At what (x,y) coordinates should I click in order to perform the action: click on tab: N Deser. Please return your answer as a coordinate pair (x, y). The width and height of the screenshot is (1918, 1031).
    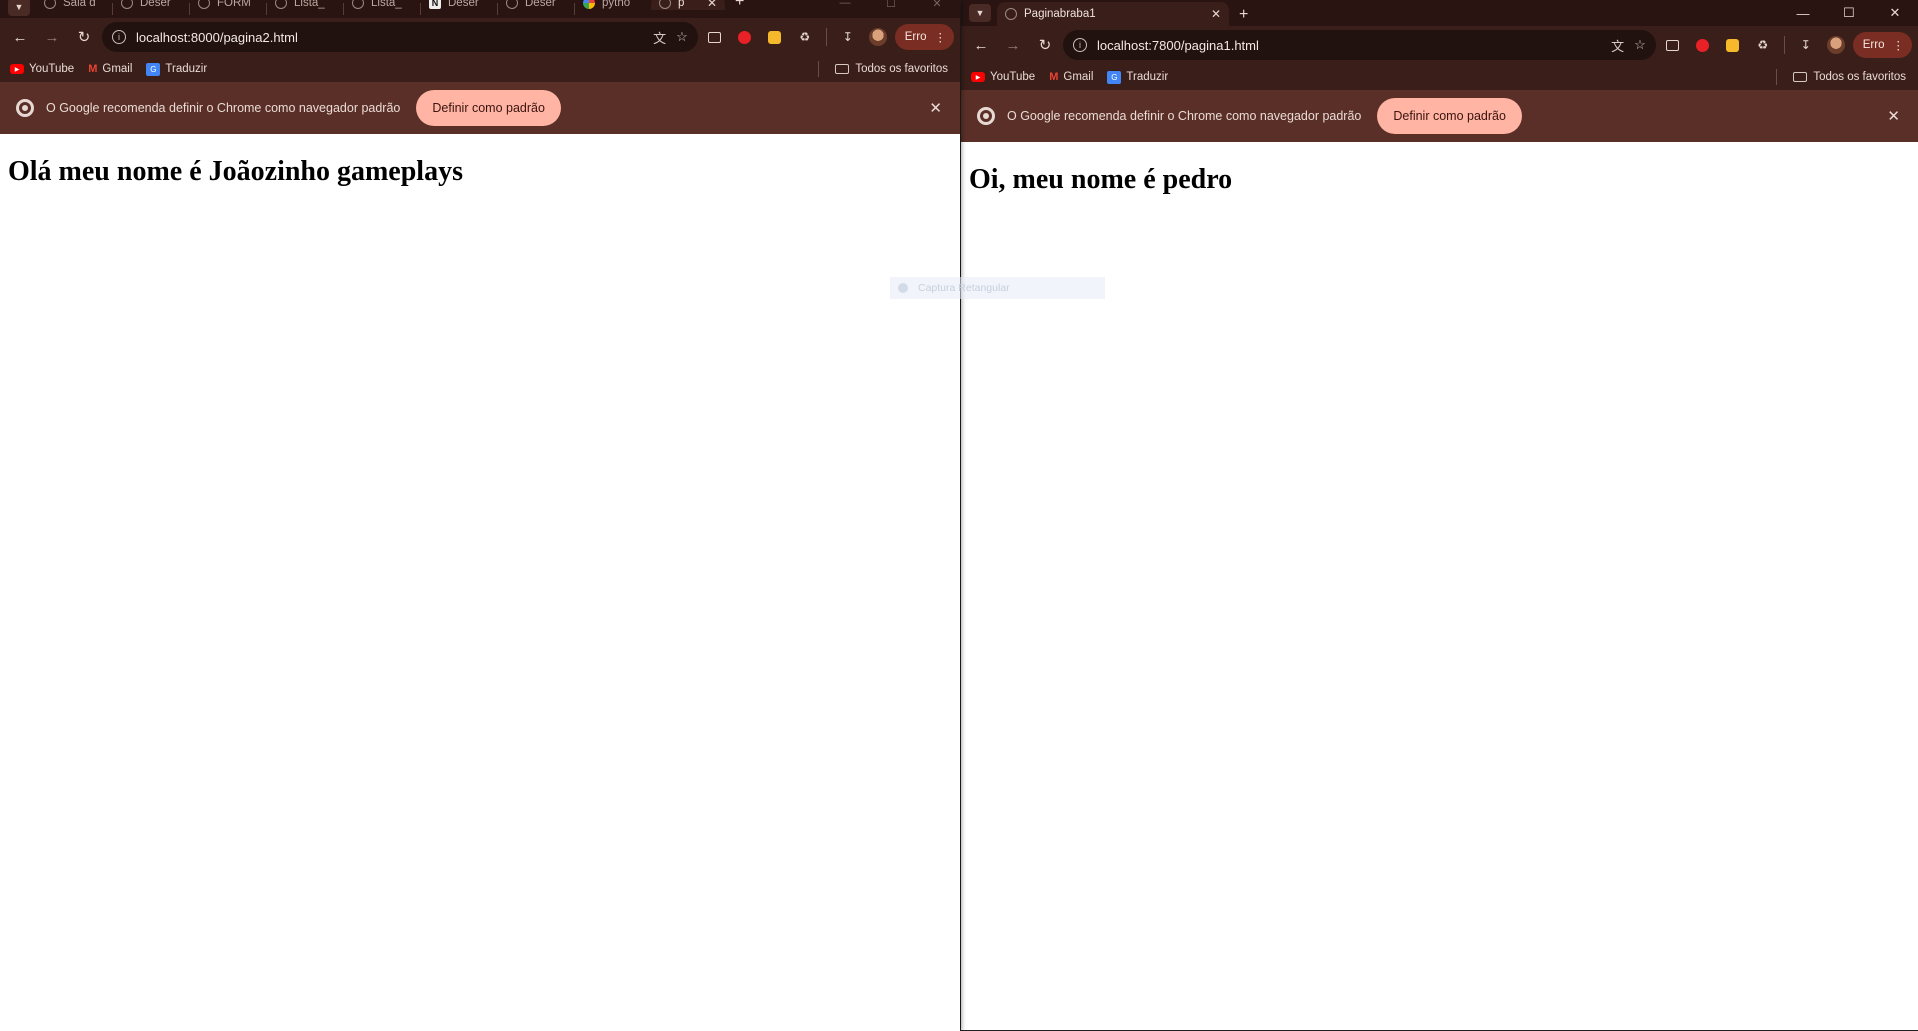
    Looking at the image, I should click on (459, 5).